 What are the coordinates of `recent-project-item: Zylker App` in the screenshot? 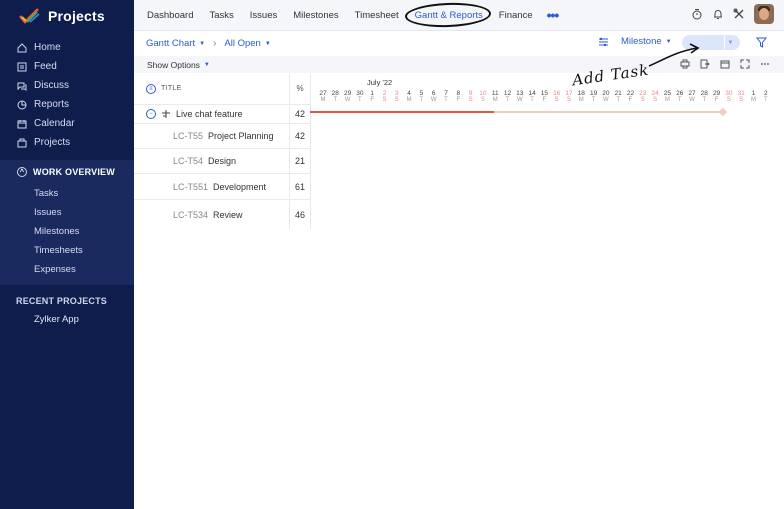 It's located at (67, 319).